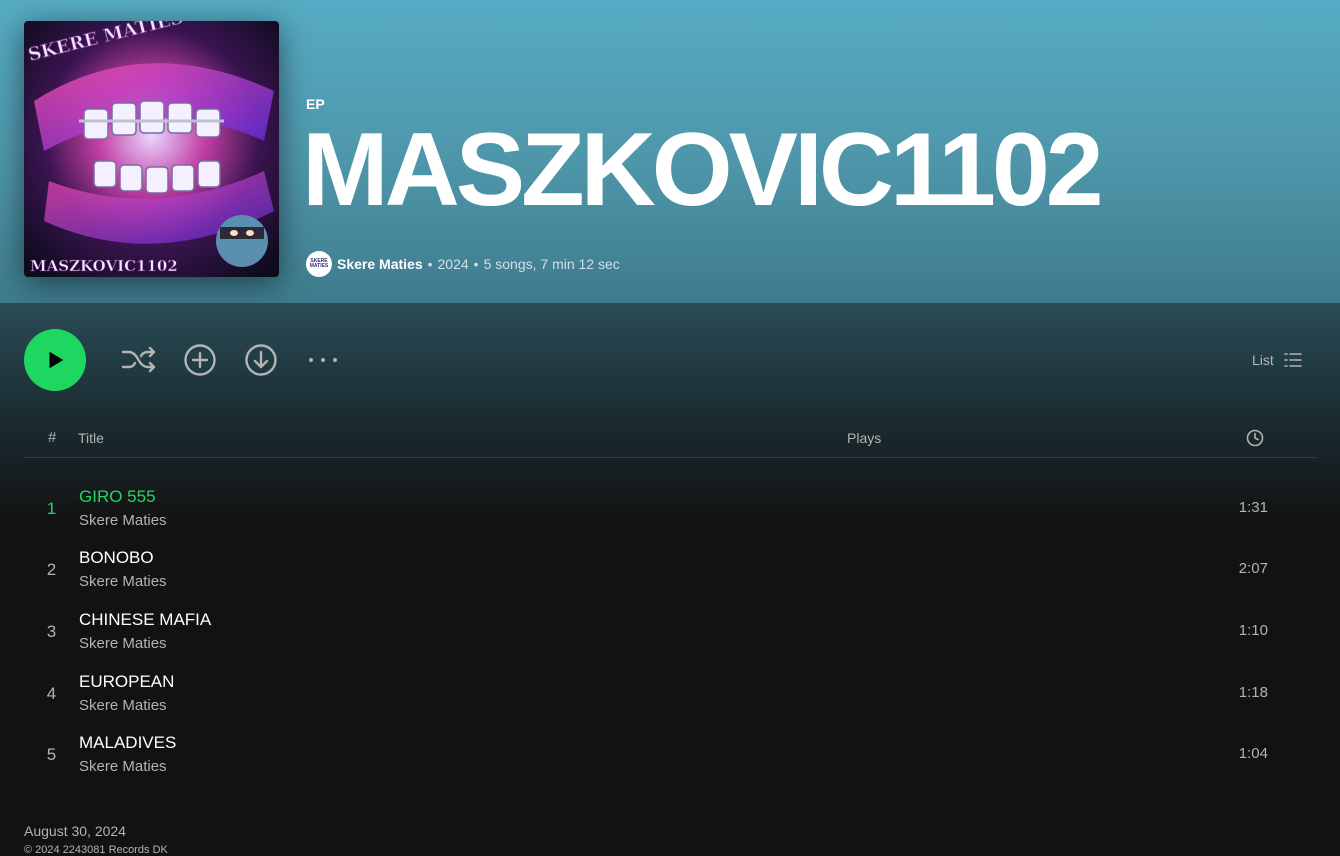 The image size is (1340, 856). Describe the element at coordinates (51, 569) in the screenshot. I see `track-number: 2` at that location.